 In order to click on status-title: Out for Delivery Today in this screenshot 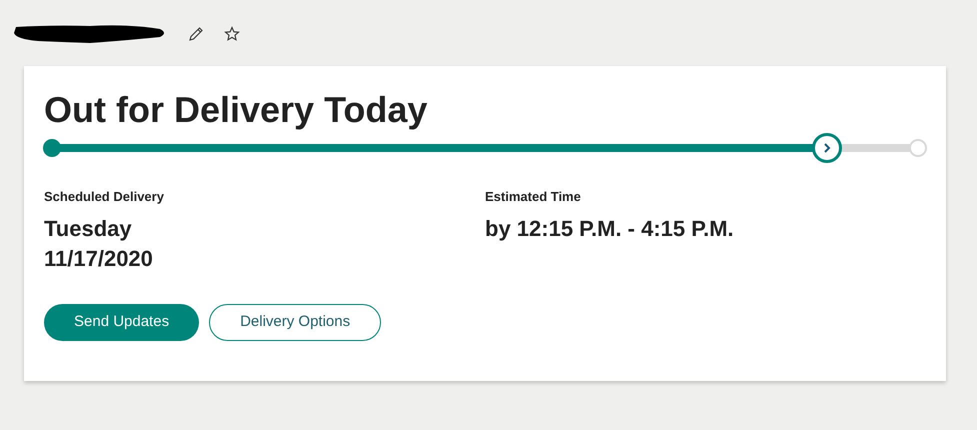, I will do `click(236, 110)`.